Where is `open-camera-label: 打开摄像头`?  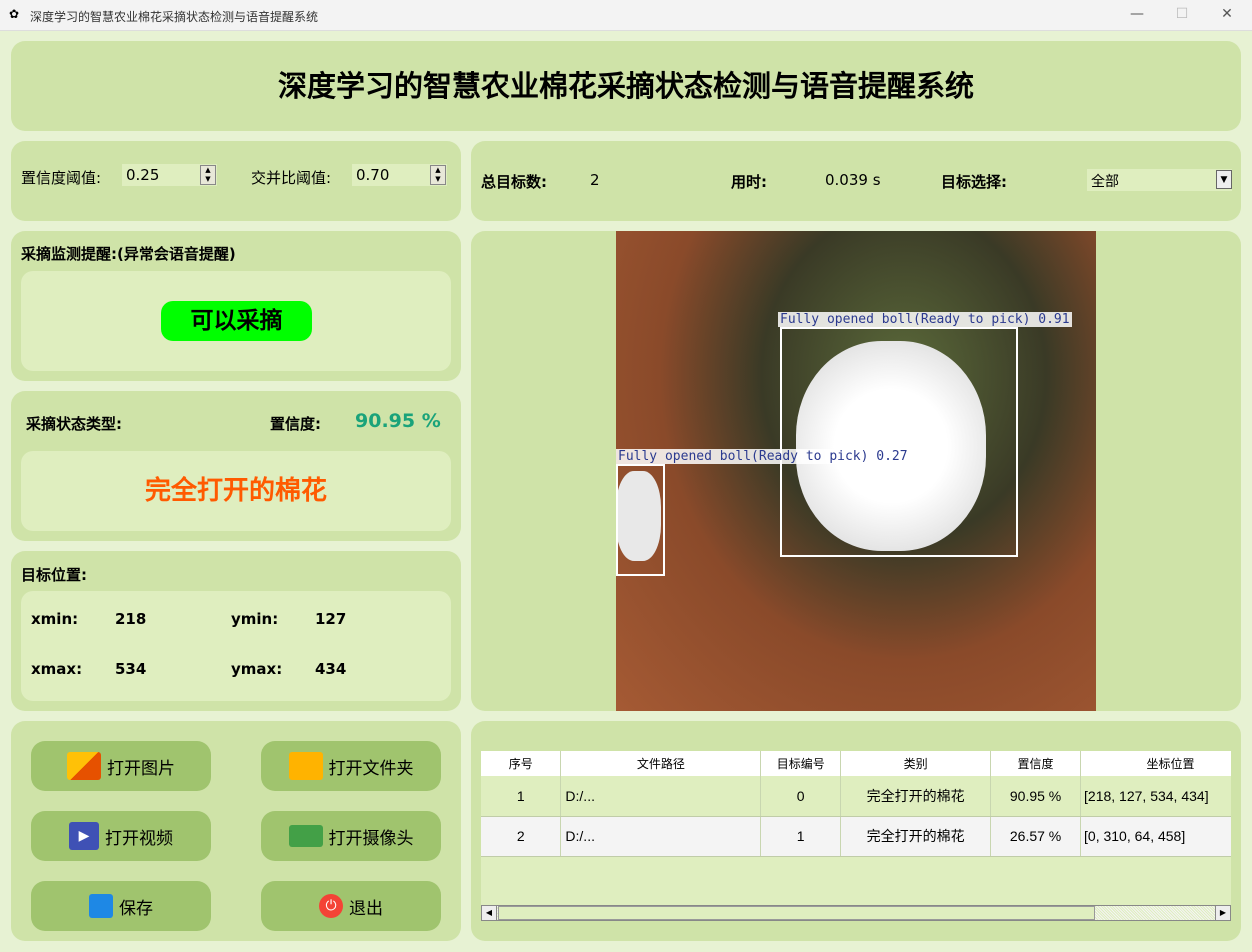 open-camera-label: 打开摄像头 is located at coordinates (371, 838).